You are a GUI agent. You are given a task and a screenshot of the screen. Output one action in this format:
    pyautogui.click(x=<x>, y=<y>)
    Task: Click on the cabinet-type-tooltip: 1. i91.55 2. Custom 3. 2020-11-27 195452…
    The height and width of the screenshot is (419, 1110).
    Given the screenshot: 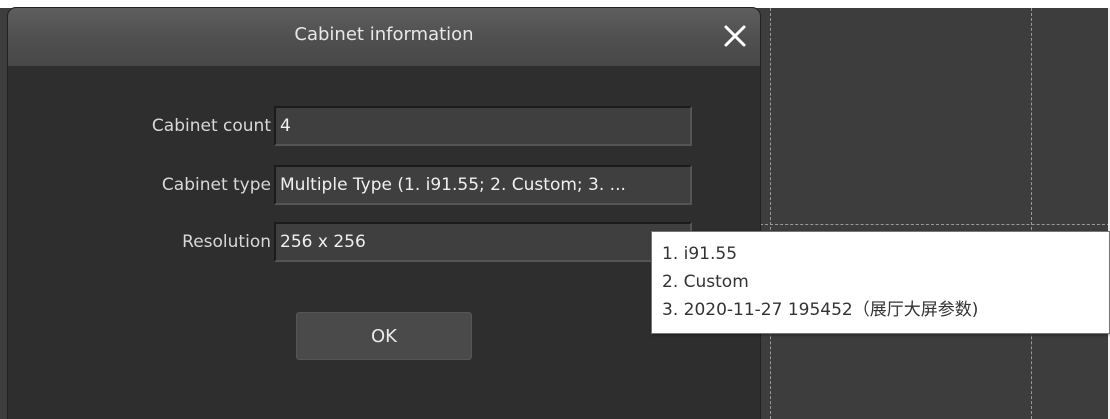 What is the action you would take?
    pyautogui.click(x=880, y=282)
    